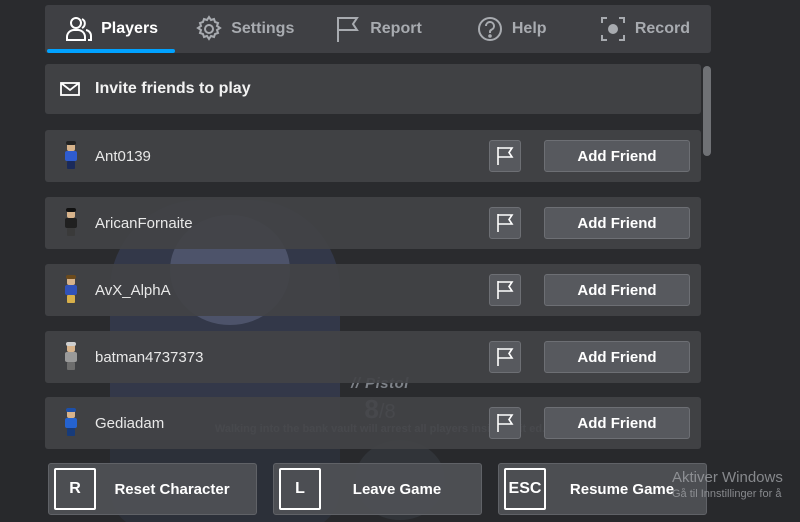  What do you see at coordinates (396, 28) in the screenshot?
I see `tab-label: Report` at bounding box center [396, 28].